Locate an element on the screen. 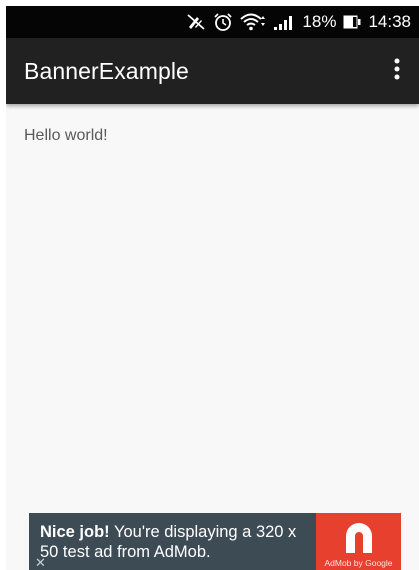 This screenshot has height=570, width=419. status-time: 14:38 is located at coordinates (389, 21).